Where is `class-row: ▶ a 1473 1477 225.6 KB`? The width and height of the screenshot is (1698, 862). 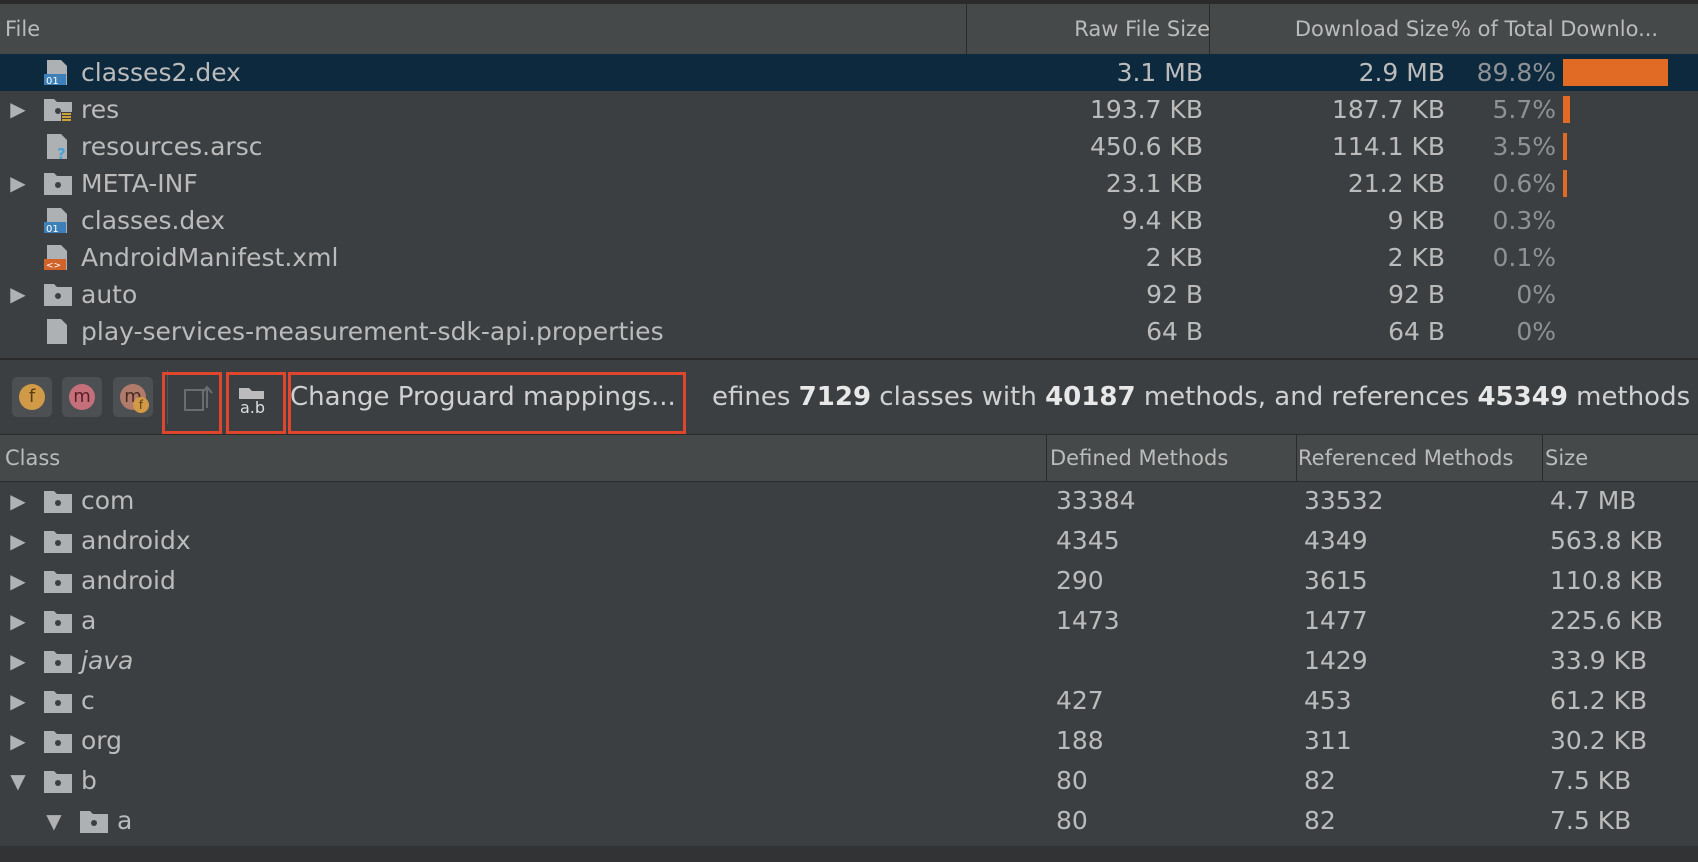
class-row: ▶ a 1473 1477 225.6 KB is located at coordinates (849, 621).